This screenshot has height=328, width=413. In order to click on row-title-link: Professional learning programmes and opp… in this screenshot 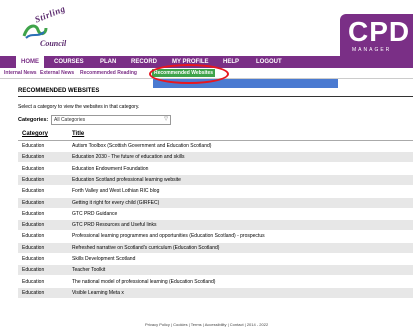, I will do `click(168, 236)`.